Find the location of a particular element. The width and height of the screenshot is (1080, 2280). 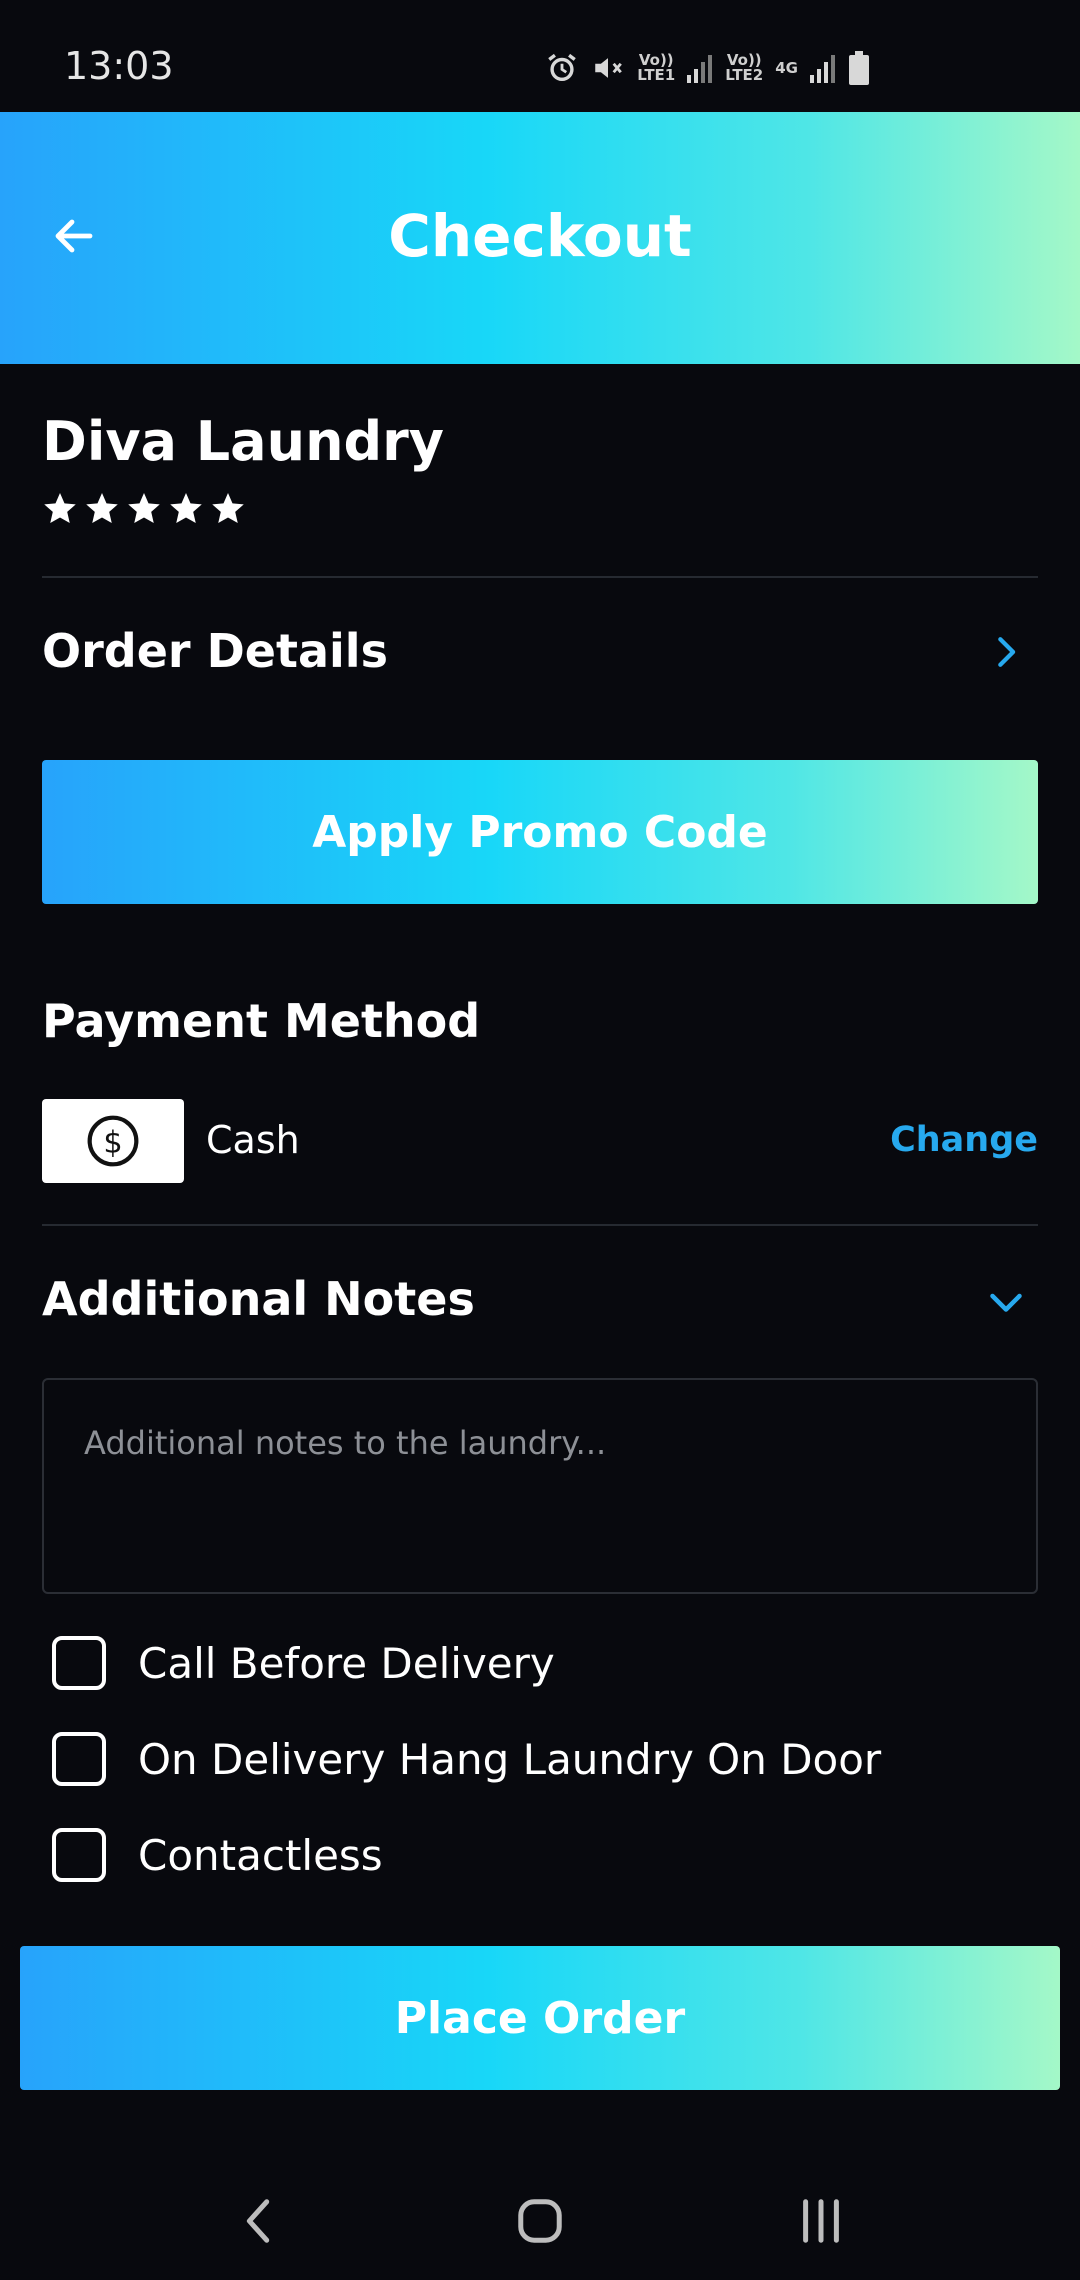

apply-promo-code-button: Apply Promo Code is located at coordinates (540, 832).